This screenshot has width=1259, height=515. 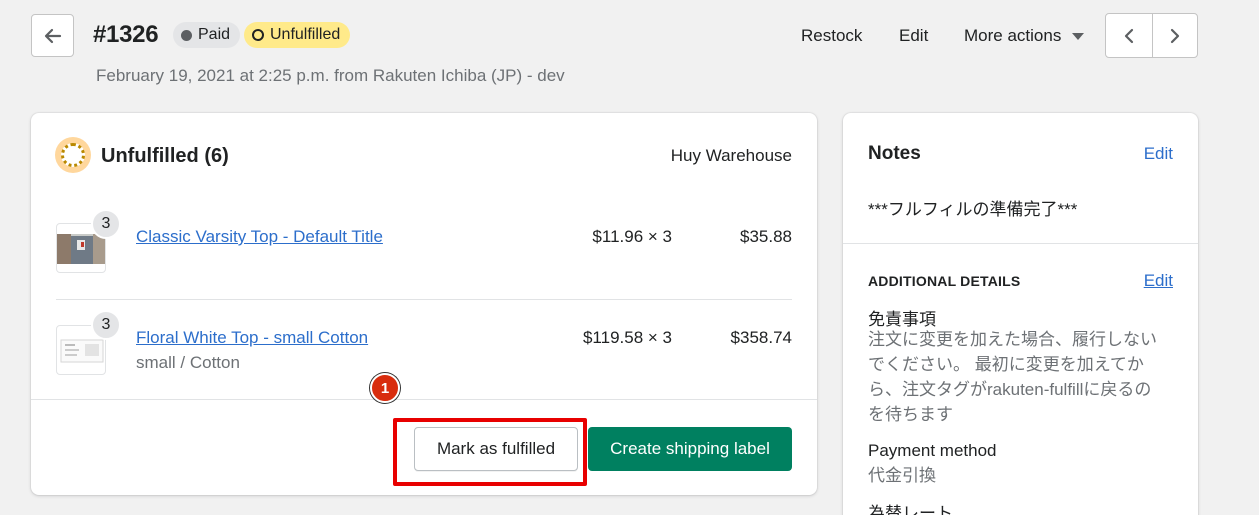 I want to click on edit-order-button: Edit, so click(x=913, y=36).